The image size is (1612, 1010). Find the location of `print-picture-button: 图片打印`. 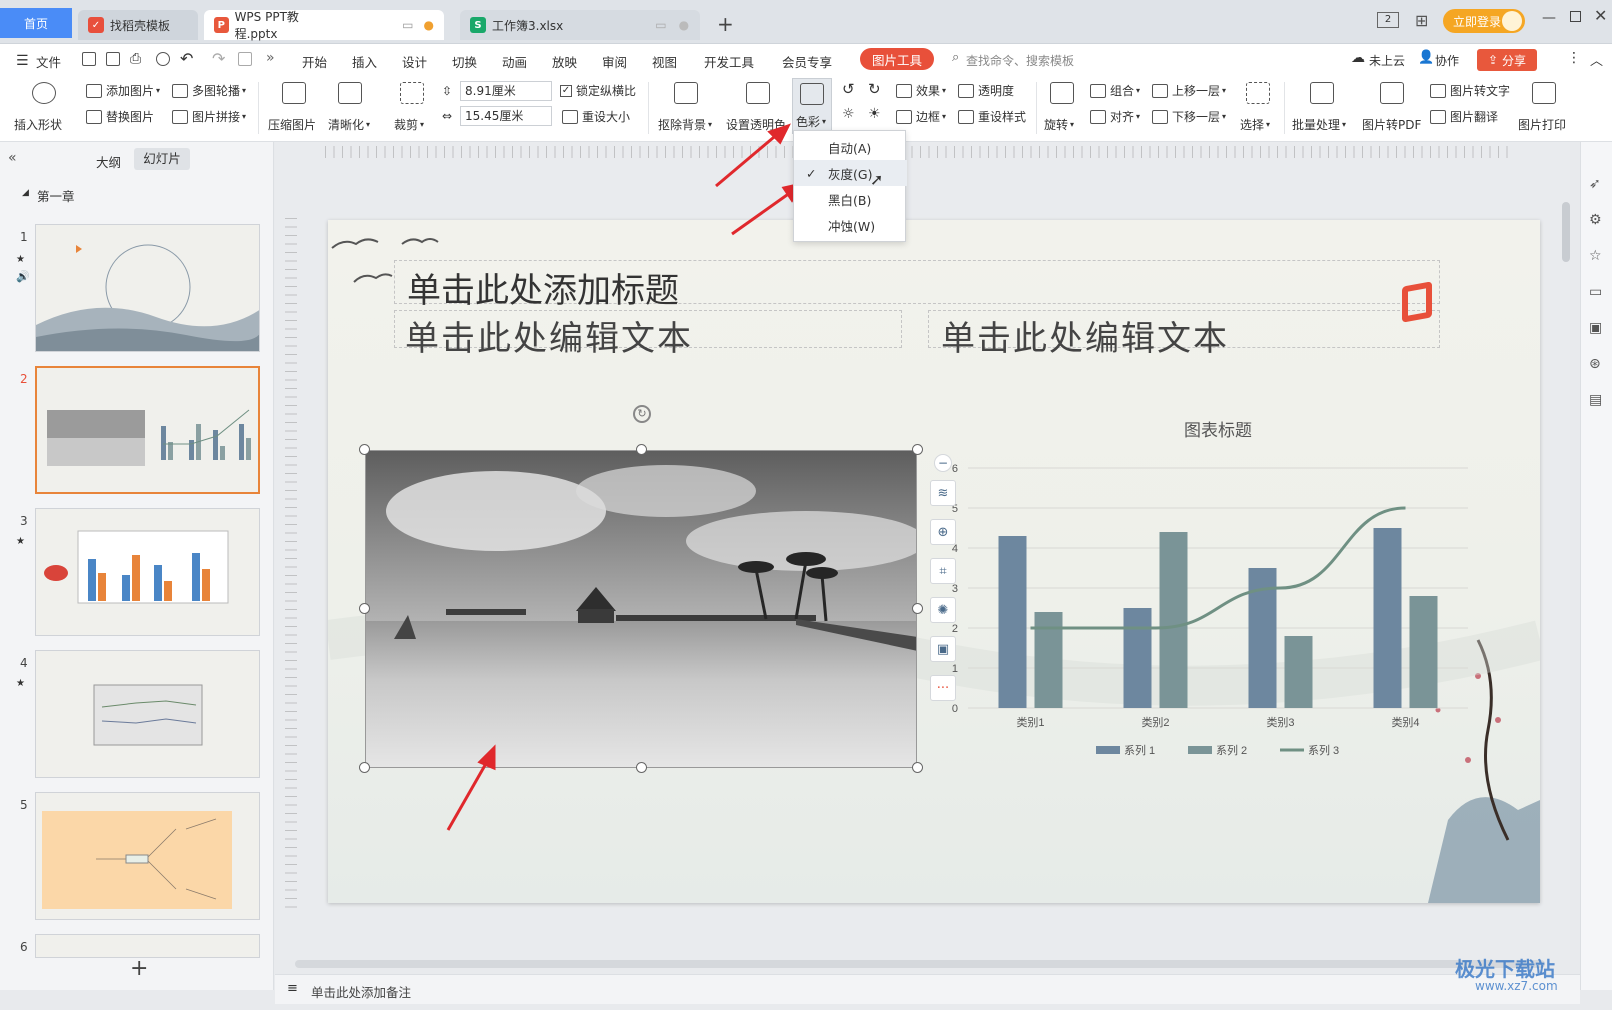

print-picture-button: 图片打印 is located at coordinates (1544, 108).